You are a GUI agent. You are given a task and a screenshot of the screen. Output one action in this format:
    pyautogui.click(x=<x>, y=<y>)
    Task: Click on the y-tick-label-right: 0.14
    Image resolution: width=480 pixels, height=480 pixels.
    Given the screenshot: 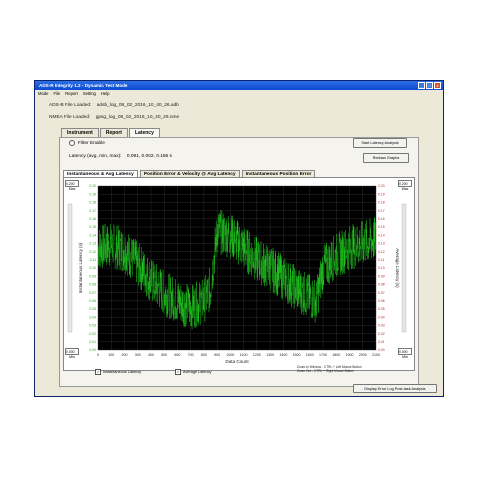 What is the action you would take?
    pyautogui.click(x=381, y=235)
    